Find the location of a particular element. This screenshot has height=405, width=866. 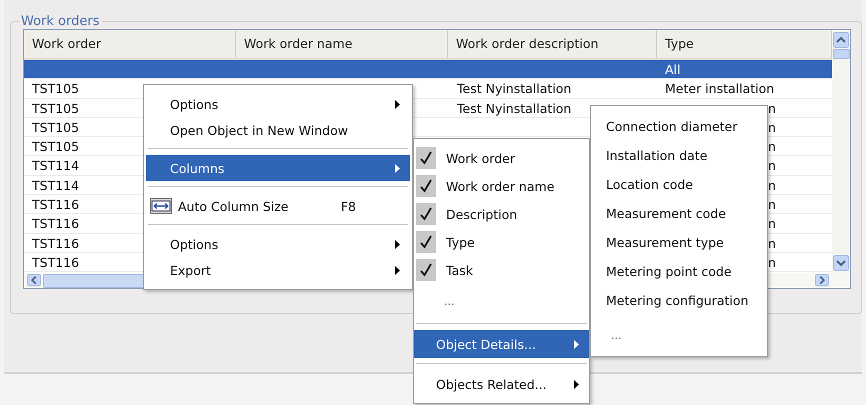

group-title: Work orders is located at coordinates (60, 21).